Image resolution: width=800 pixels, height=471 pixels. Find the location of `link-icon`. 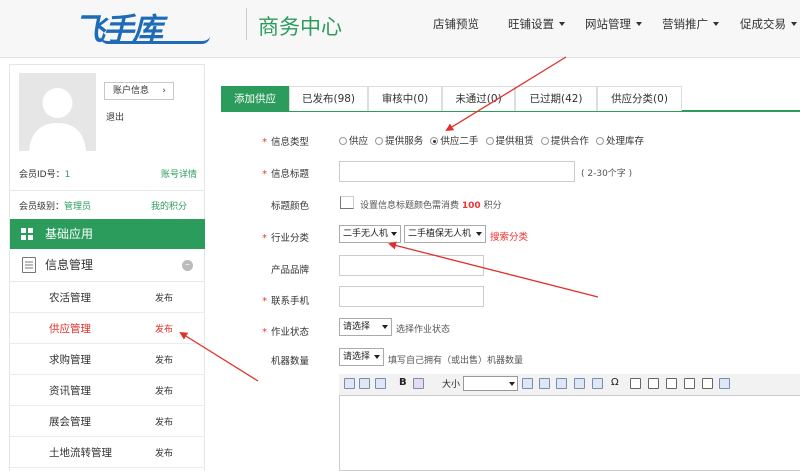

link-icon is located at coordinates (527, 383).